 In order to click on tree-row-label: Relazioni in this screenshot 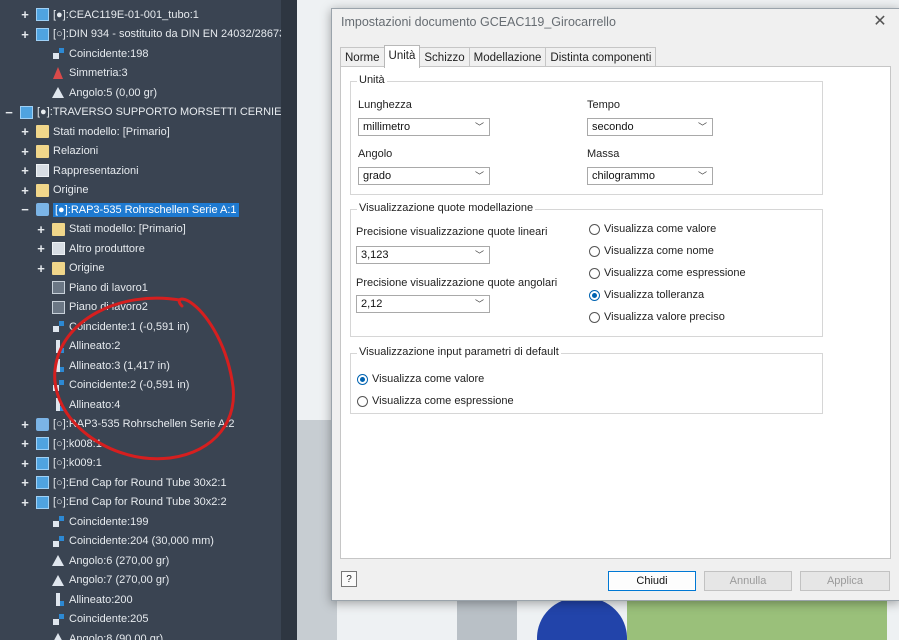, I will do `click(76, 151)`.